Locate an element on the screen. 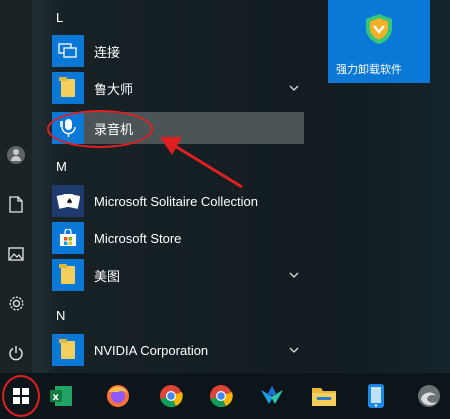 Image resolution: width=450 pixels, height=419 pixels. app-folder-nvidia: NVIDIA Corporation is located at coordinates (178, 350).